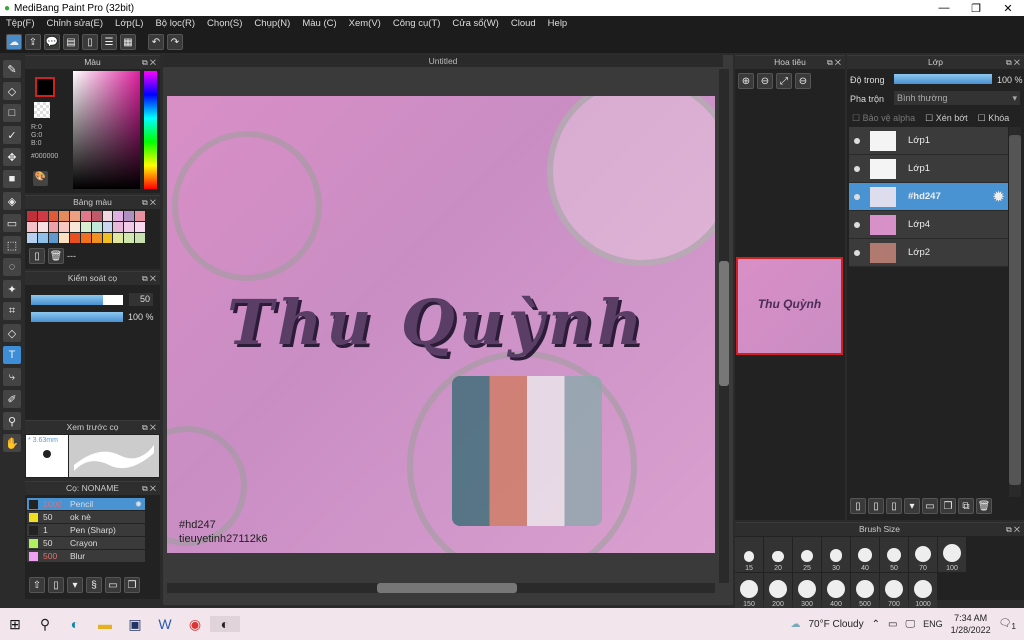 The height and width of the screenshot is (640, 1024). What do you see at coordinates (912, 506) in the screenshot?
I see `add-layer-menu-button: ▾` at bounding box center [912, 506].